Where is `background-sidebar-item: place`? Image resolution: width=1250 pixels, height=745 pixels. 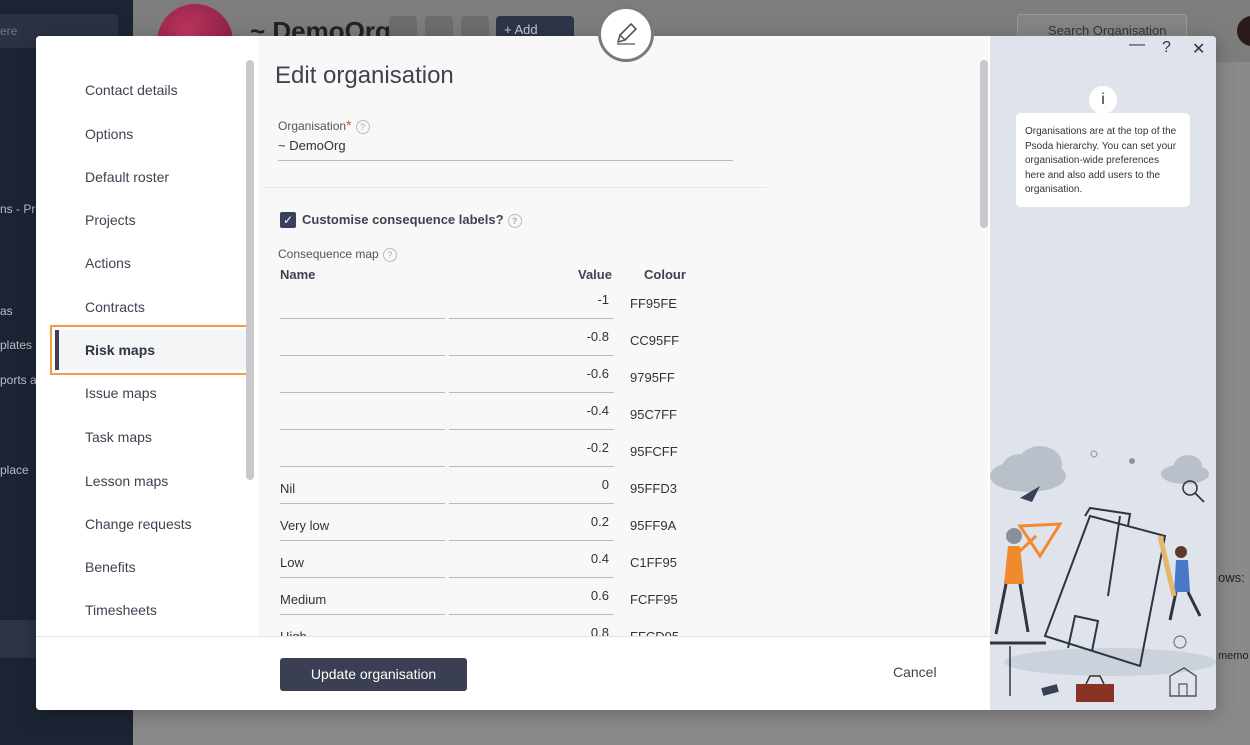 background-sidebar-item: place is located at coordinates (14, 470).